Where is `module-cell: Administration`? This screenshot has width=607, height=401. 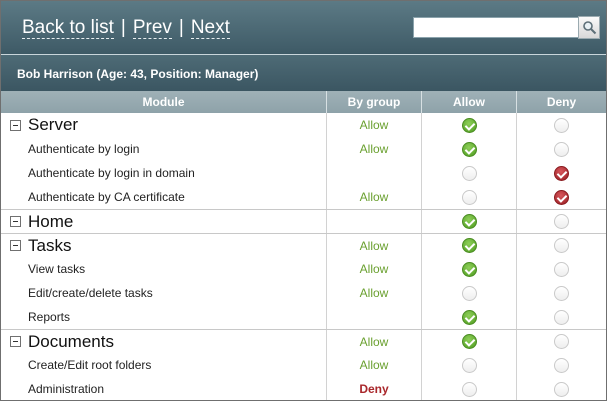 module-cell: Administration is located at coordinates (164, 388).